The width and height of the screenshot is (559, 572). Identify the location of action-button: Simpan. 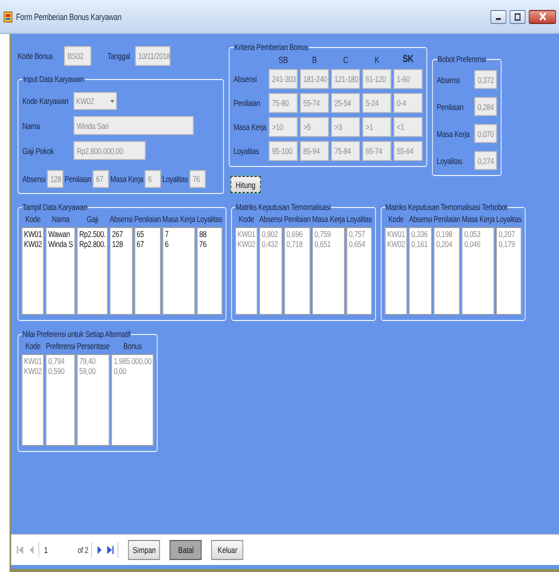
(144, 550).